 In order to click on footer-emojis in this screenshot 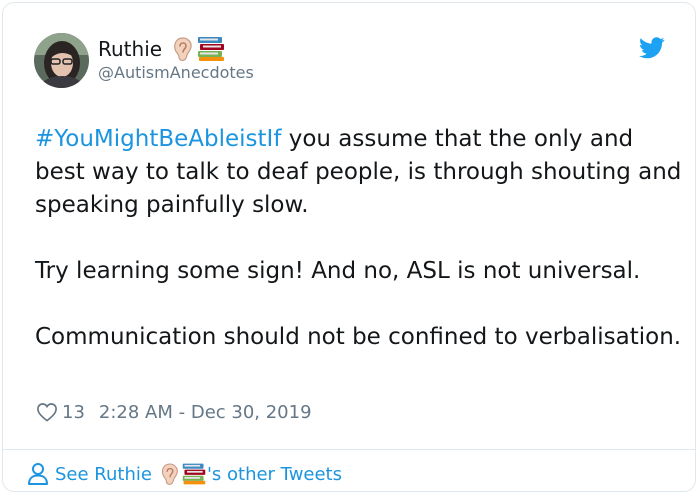, I will do `click(183, 474)`.